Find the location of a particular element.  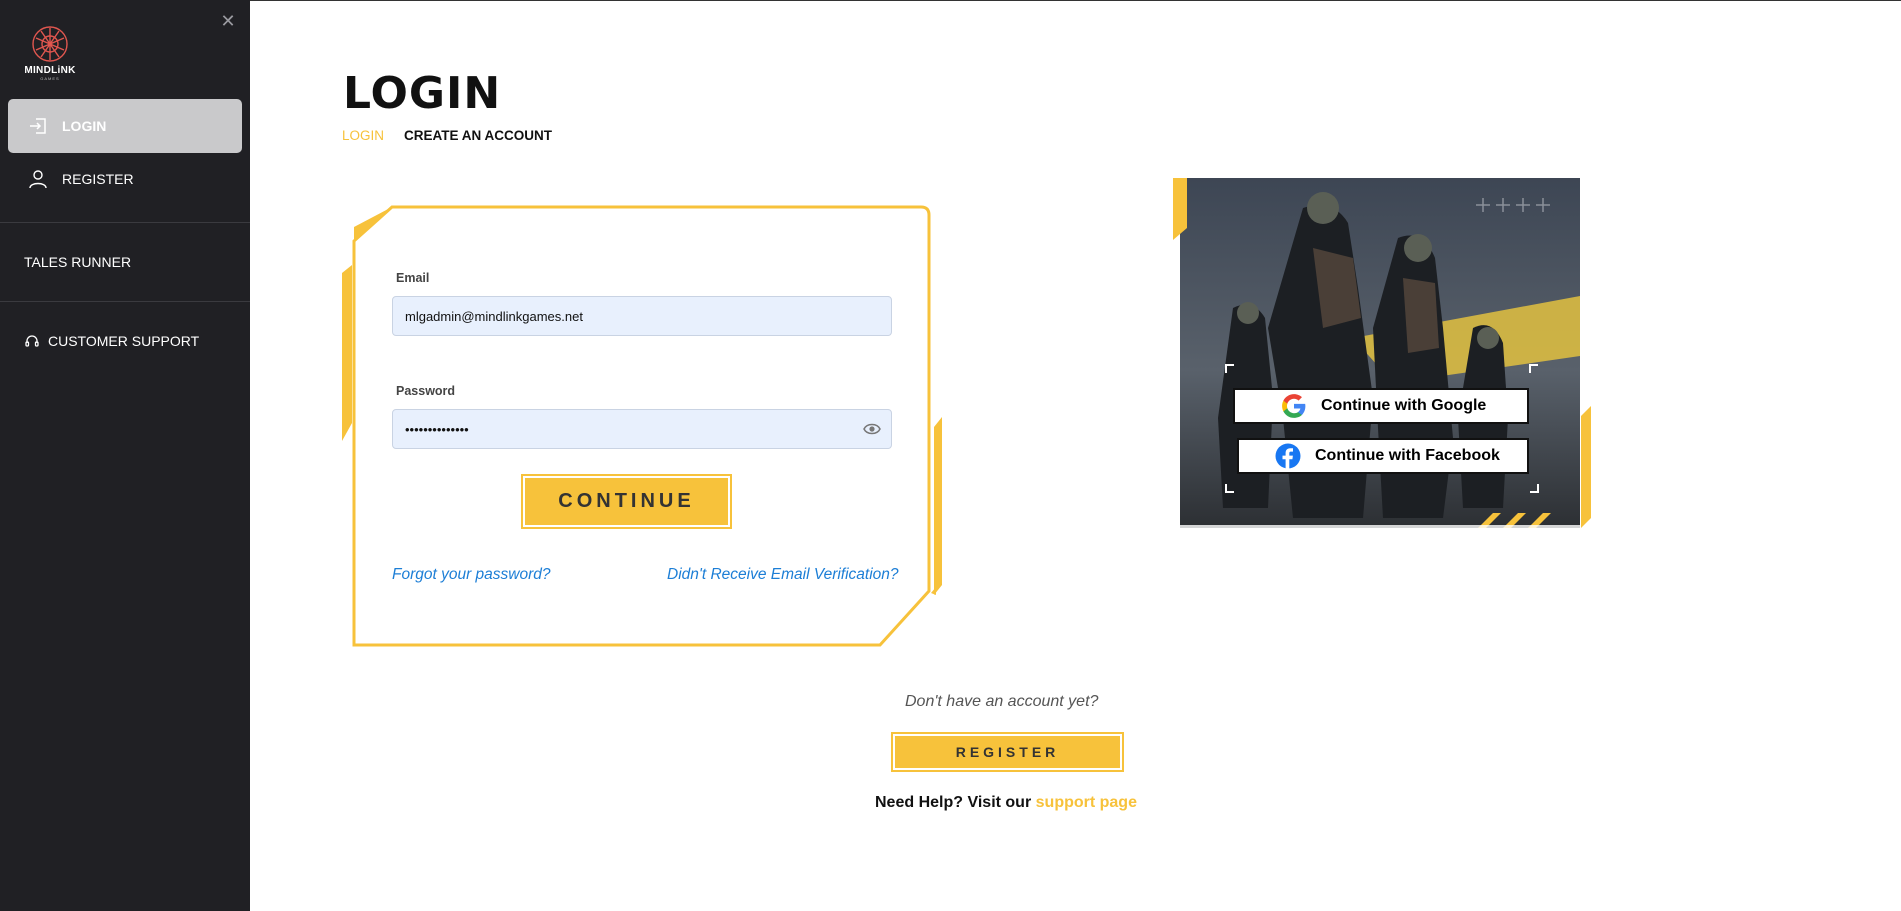

auth-tabs: LOGIN CREATE AN ACCOUNT is located at coordinates (447, 135).